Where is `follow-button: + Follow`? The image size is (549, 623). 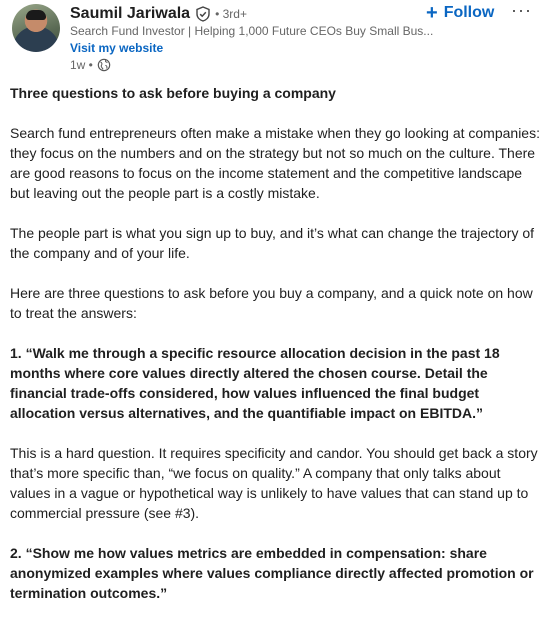 follow-button: + Follow is located at coordinates (460, 13).